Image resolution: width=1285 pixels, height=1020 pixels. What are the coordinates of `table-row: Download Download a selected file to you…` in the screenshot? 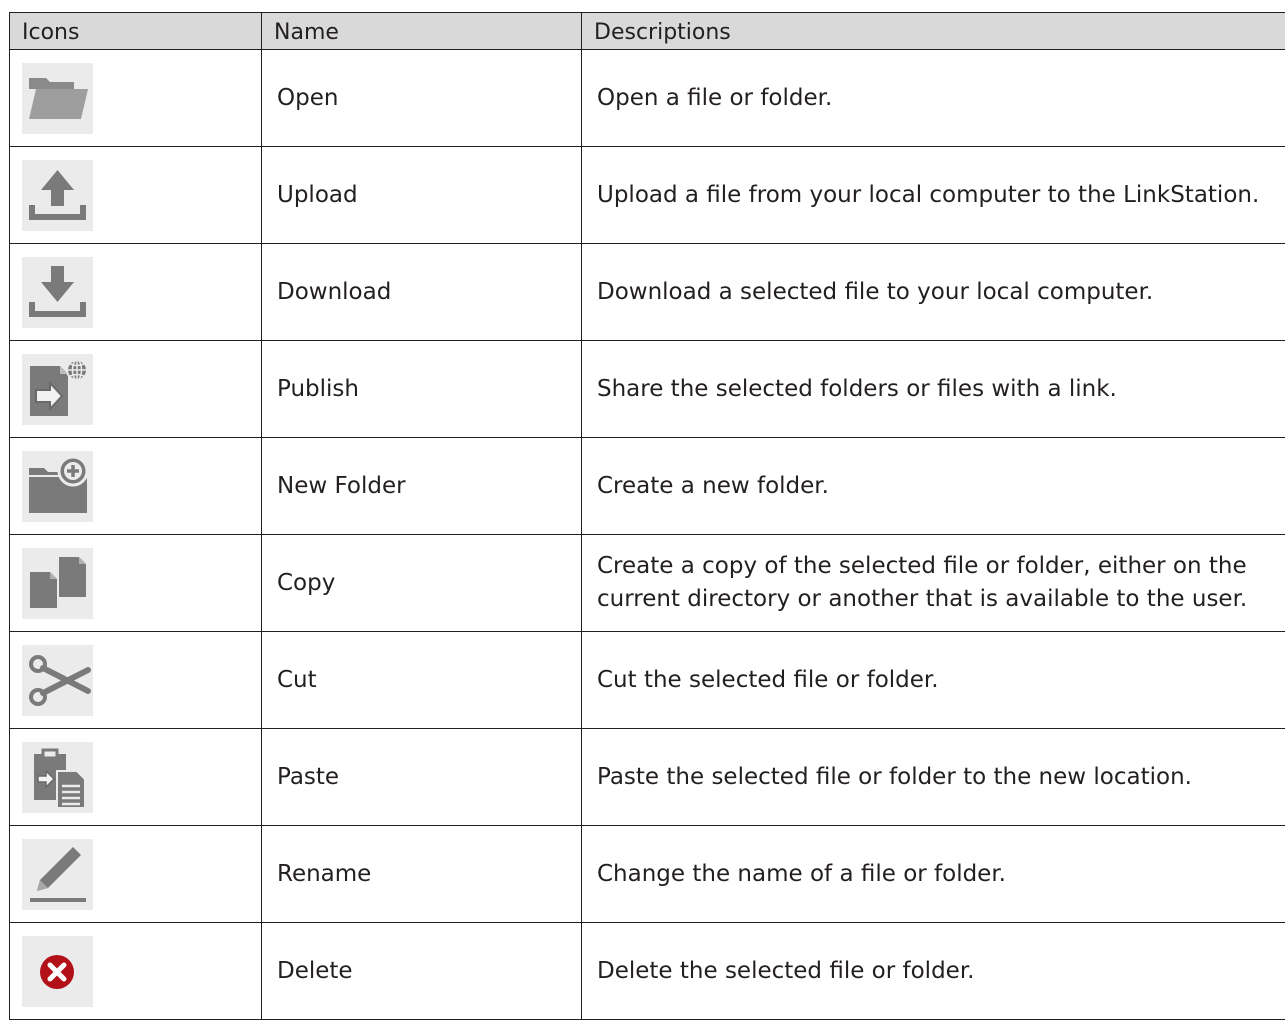 It's located at (647, 292).